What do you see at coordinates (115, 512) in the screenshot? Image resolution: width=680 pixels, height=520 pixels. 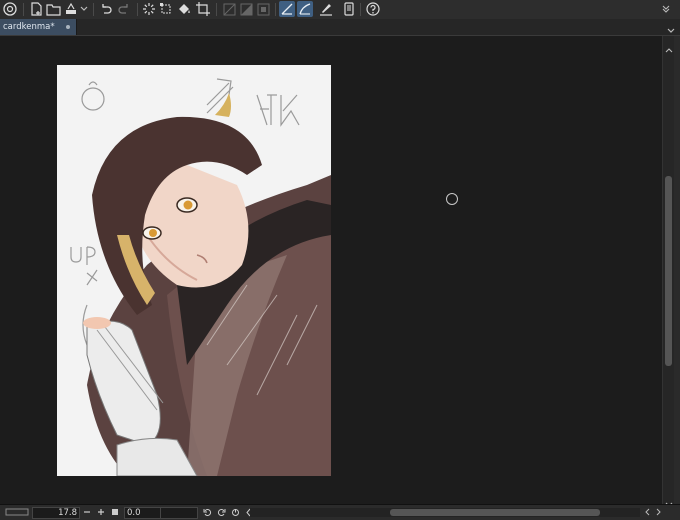 I see `fit-canvas-icon` at bounding box center [115, 512].